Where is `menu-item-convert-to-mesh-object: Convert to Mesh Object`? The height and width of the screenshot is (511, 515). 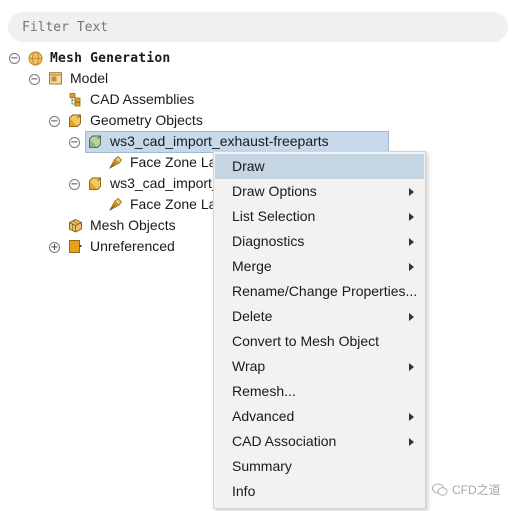
menu-item-convert-to-mesh-object: Convert to Mesh Object is located at coordinates (319, 341).